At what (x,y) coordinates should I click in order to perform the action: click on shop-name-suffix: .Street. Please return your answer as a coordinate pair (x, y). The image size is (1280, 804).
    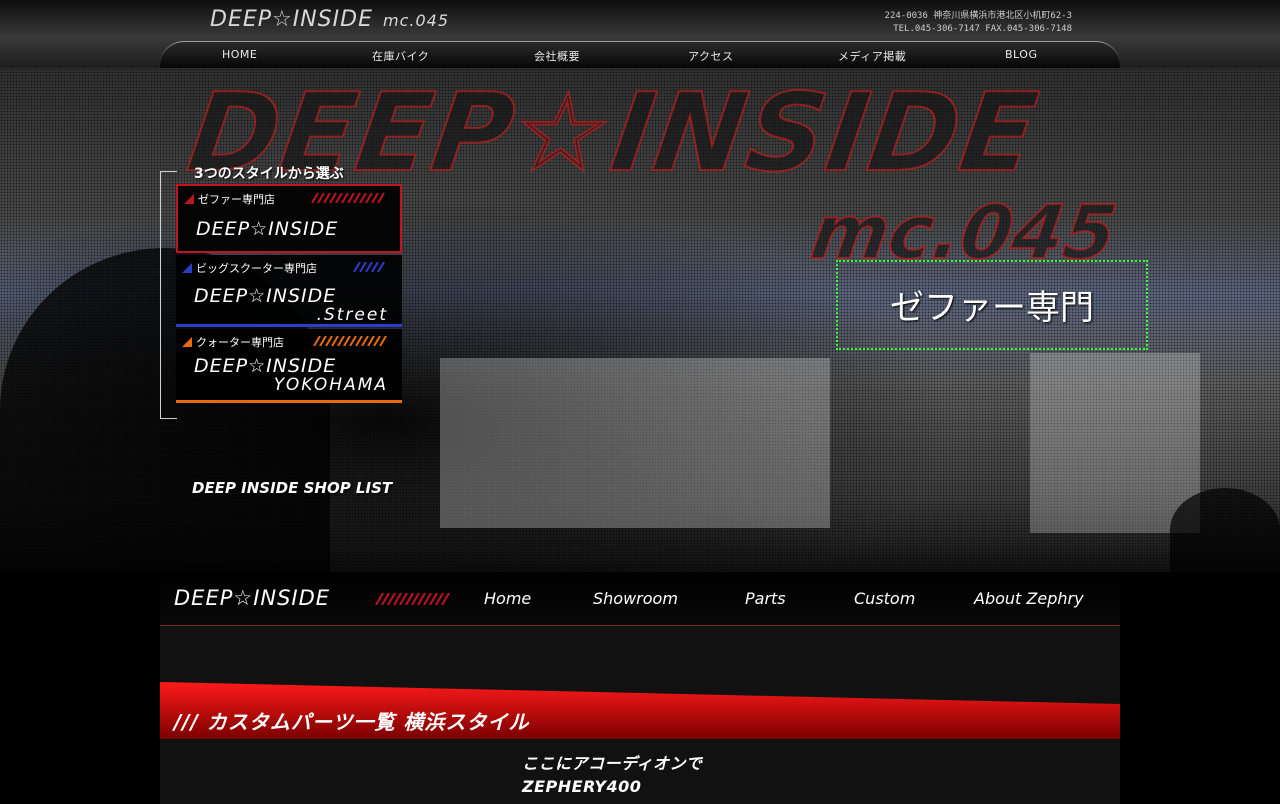
    Looking at the image, I should click on (352, 315).